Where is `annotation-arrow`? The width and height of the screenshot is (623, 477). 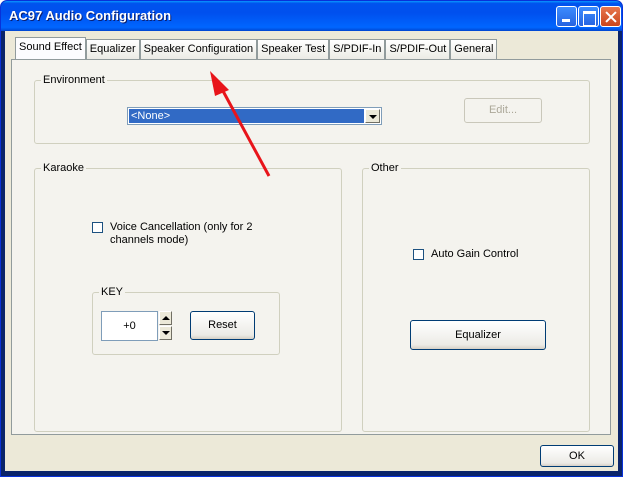
annotation-arrow is located at coordinates (240, 124).